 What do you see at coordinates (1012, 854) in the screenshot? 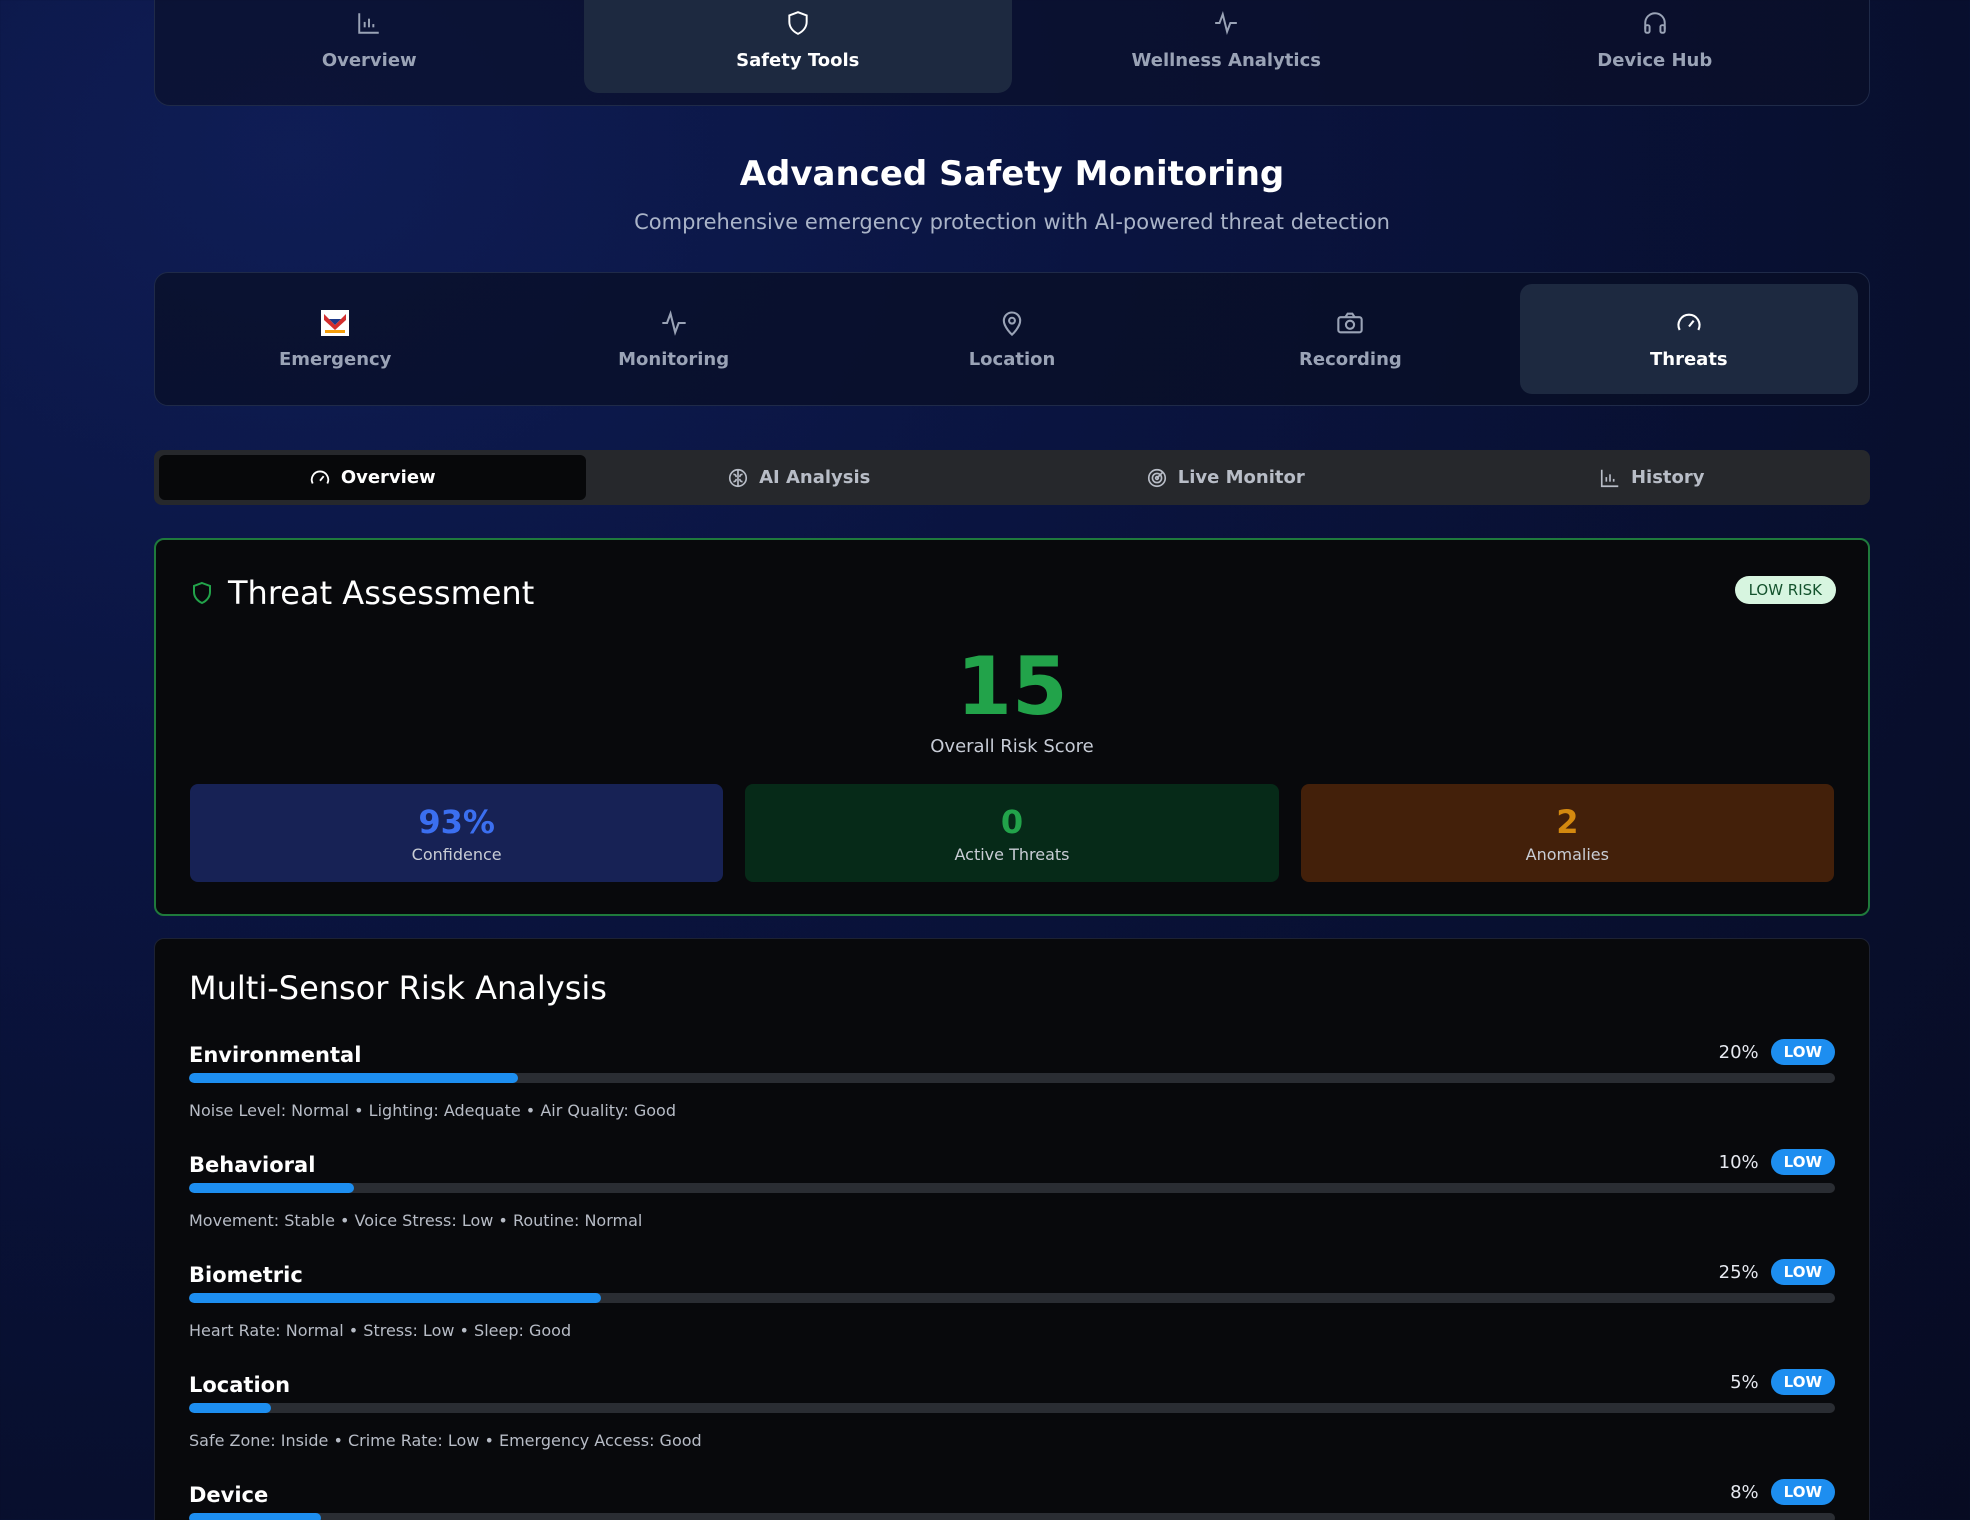
I see `stat-label: Active Threats` at bounding box center [1012, 854].